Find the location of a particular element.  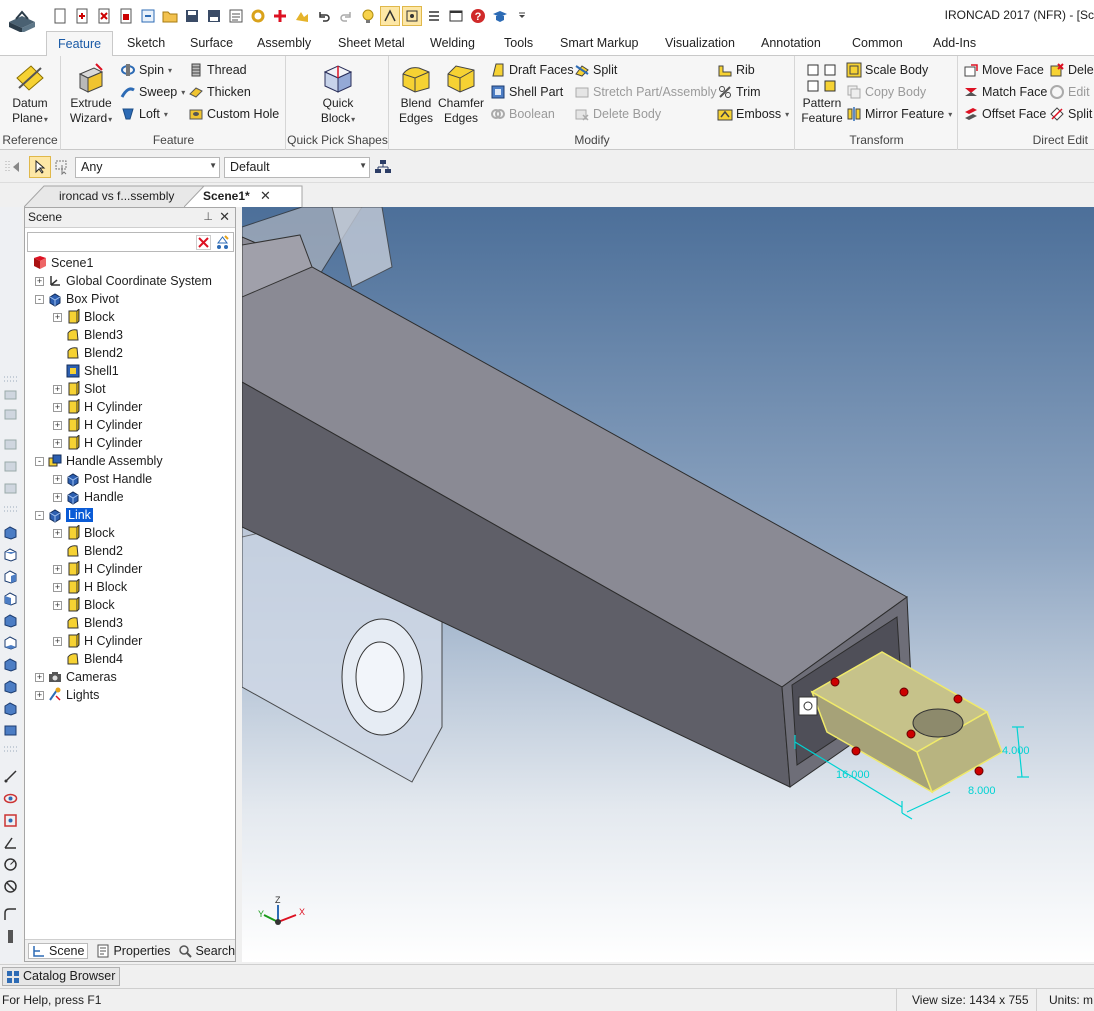

view-tool-icon is located at coordinates (10, 414).